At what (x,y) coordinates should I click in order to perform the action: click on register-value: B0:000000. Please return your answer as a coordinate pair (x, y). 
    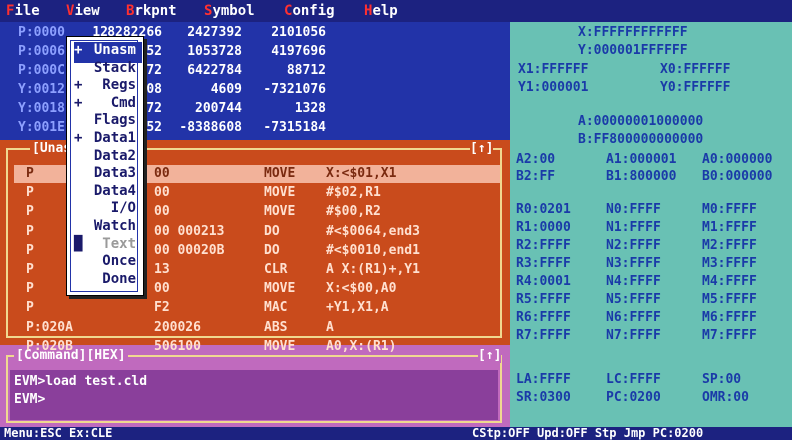
    Looking at the image, I should click on (737, 176).